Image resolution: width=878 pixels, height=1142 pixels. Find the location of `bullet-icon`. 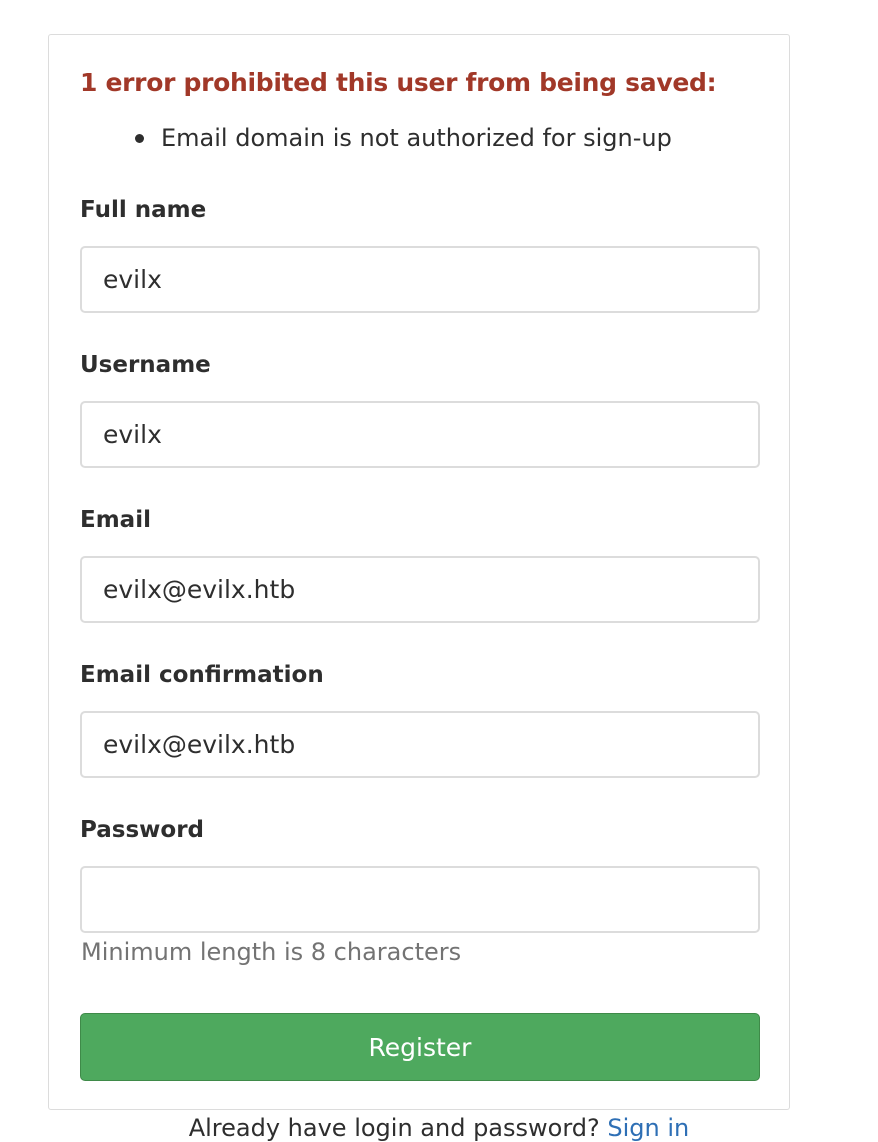

bullet-icon is located at coordinates (139, 138).